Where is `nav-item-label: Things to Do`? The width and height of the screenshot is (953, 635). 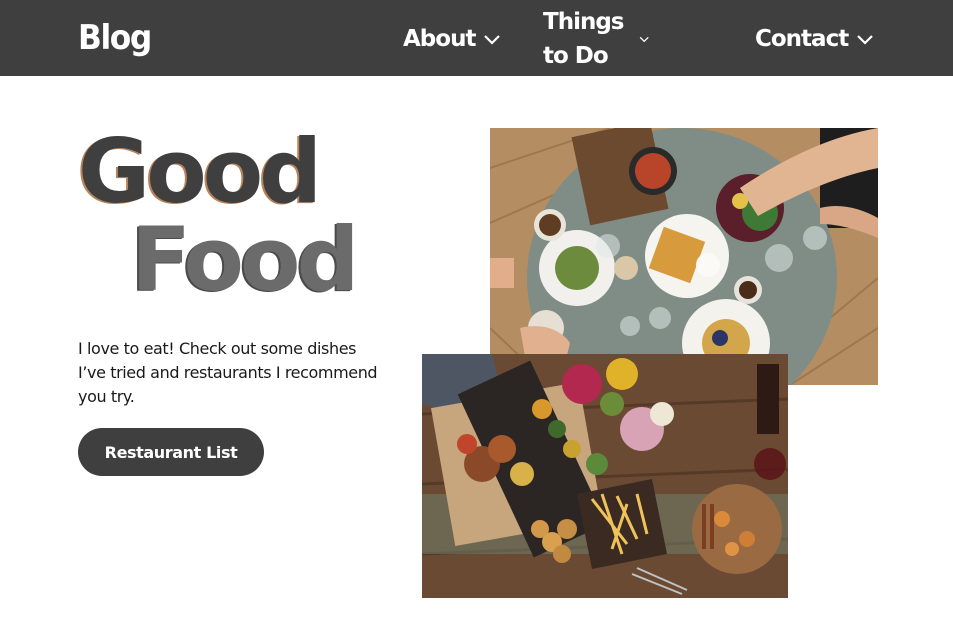 nav-item-label: Things to Do is located at coordinates (583, 39).